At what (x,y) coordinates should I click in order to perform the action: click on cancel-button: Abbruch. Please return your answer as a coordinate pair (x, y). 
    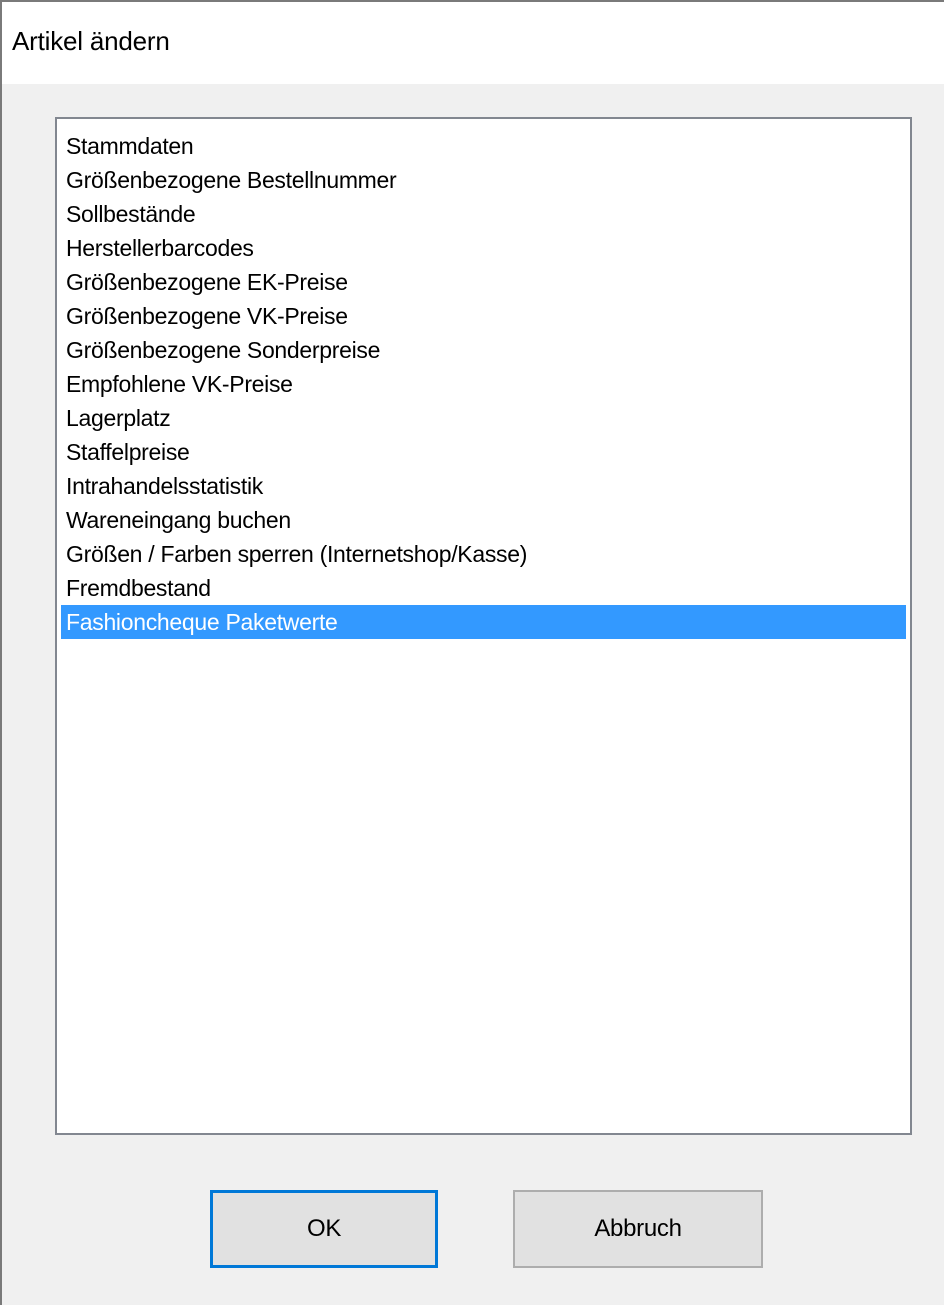
    Looking at the image, I should click on (638, 1229).